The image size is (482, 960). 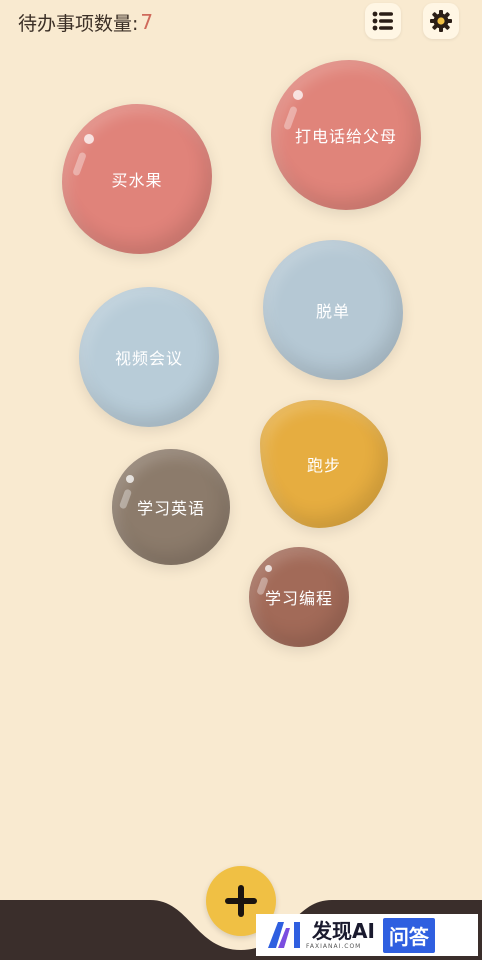 I want to click on todo-bubble-buy-fruit: 买水果, so click(x=137, y=179).